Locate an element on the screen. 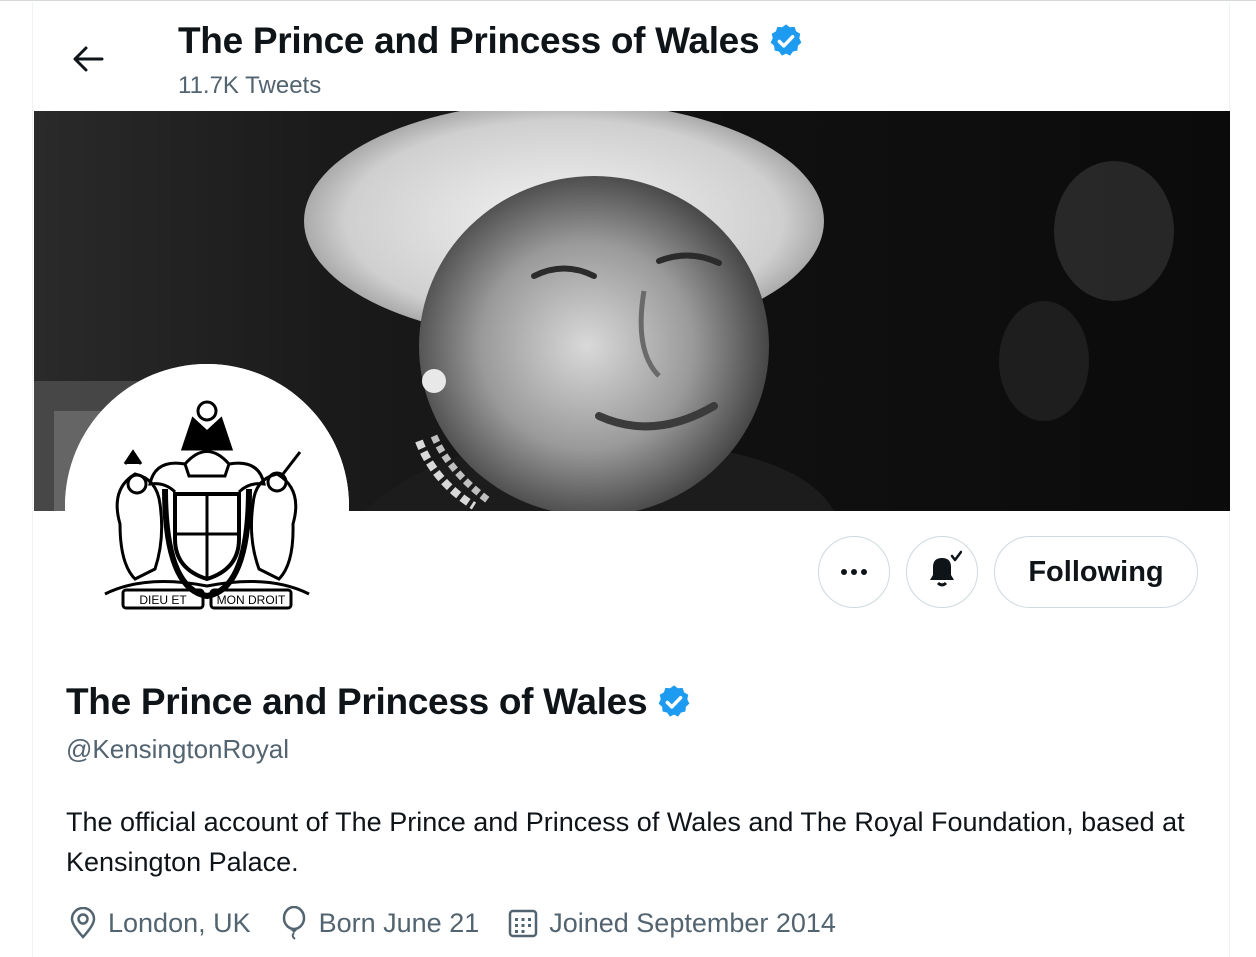 The height and width of the screenshot is (957, 1256). joined-text: Joined September 2014 is located at coordinates (692, 922).